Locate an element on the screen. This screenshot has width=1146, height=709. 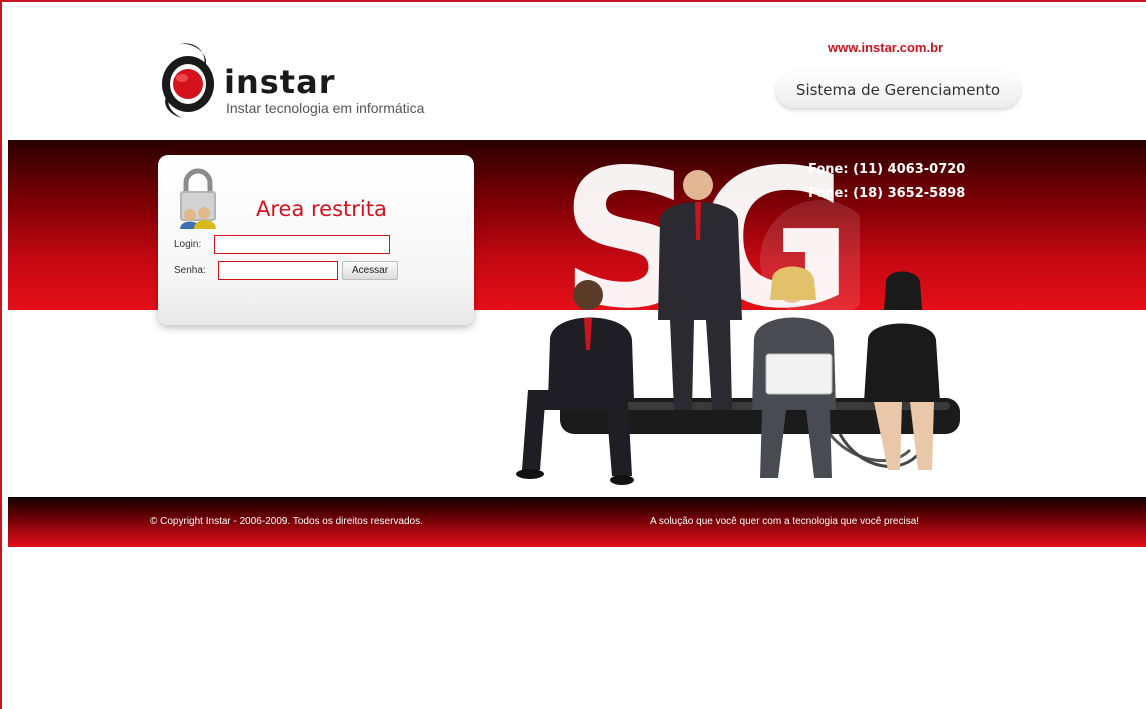
login-input is located at coordinates (302, 244).